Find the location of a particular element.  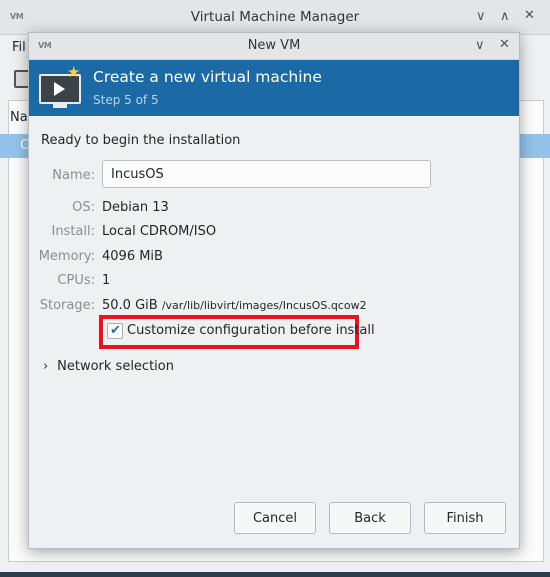

network-selection-expander: › Network selection is located at coordinates (108, 366).